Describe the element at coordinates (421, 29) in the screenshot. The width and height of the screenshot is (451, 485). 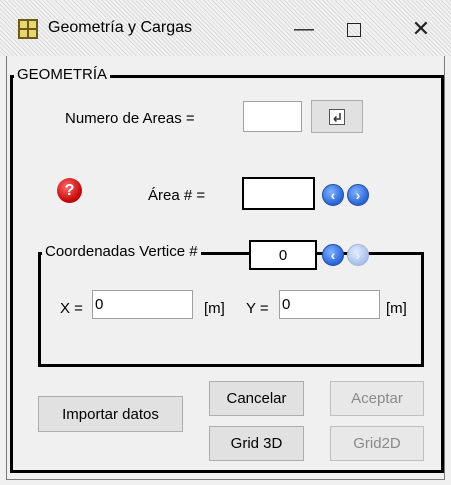
I see `close-button: ✕` at that location.